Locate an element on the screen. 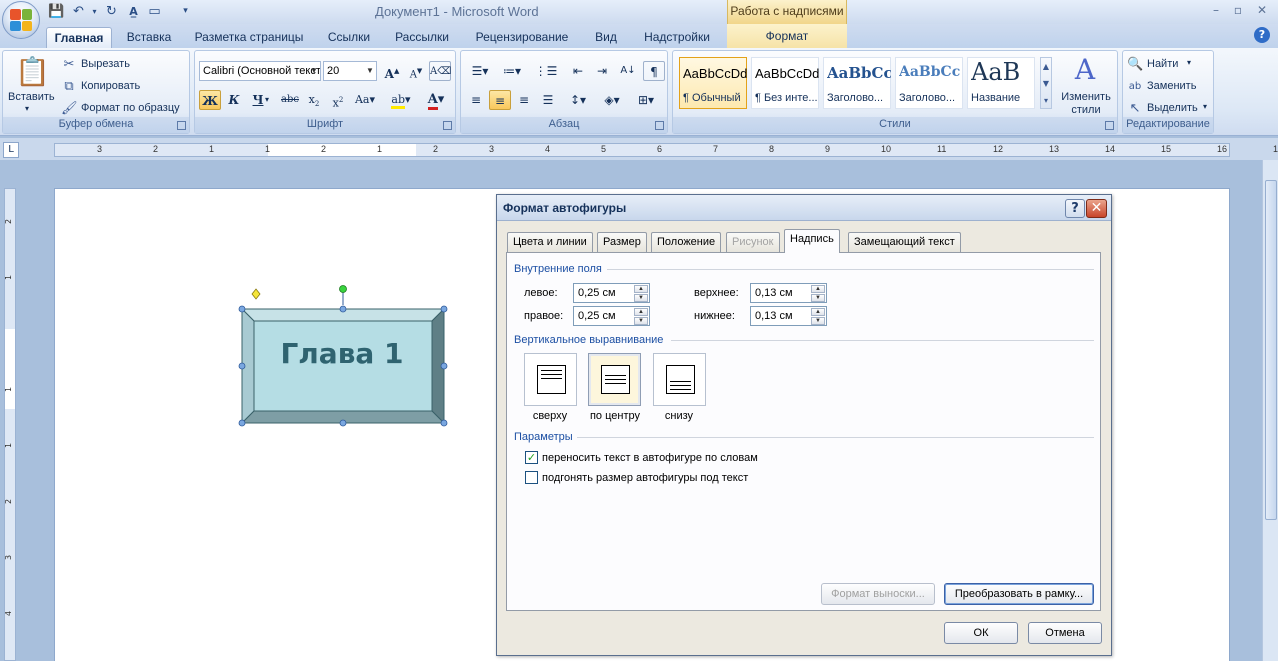  font-size-combo: 20 ▼ is located at coordinates (350, 71).